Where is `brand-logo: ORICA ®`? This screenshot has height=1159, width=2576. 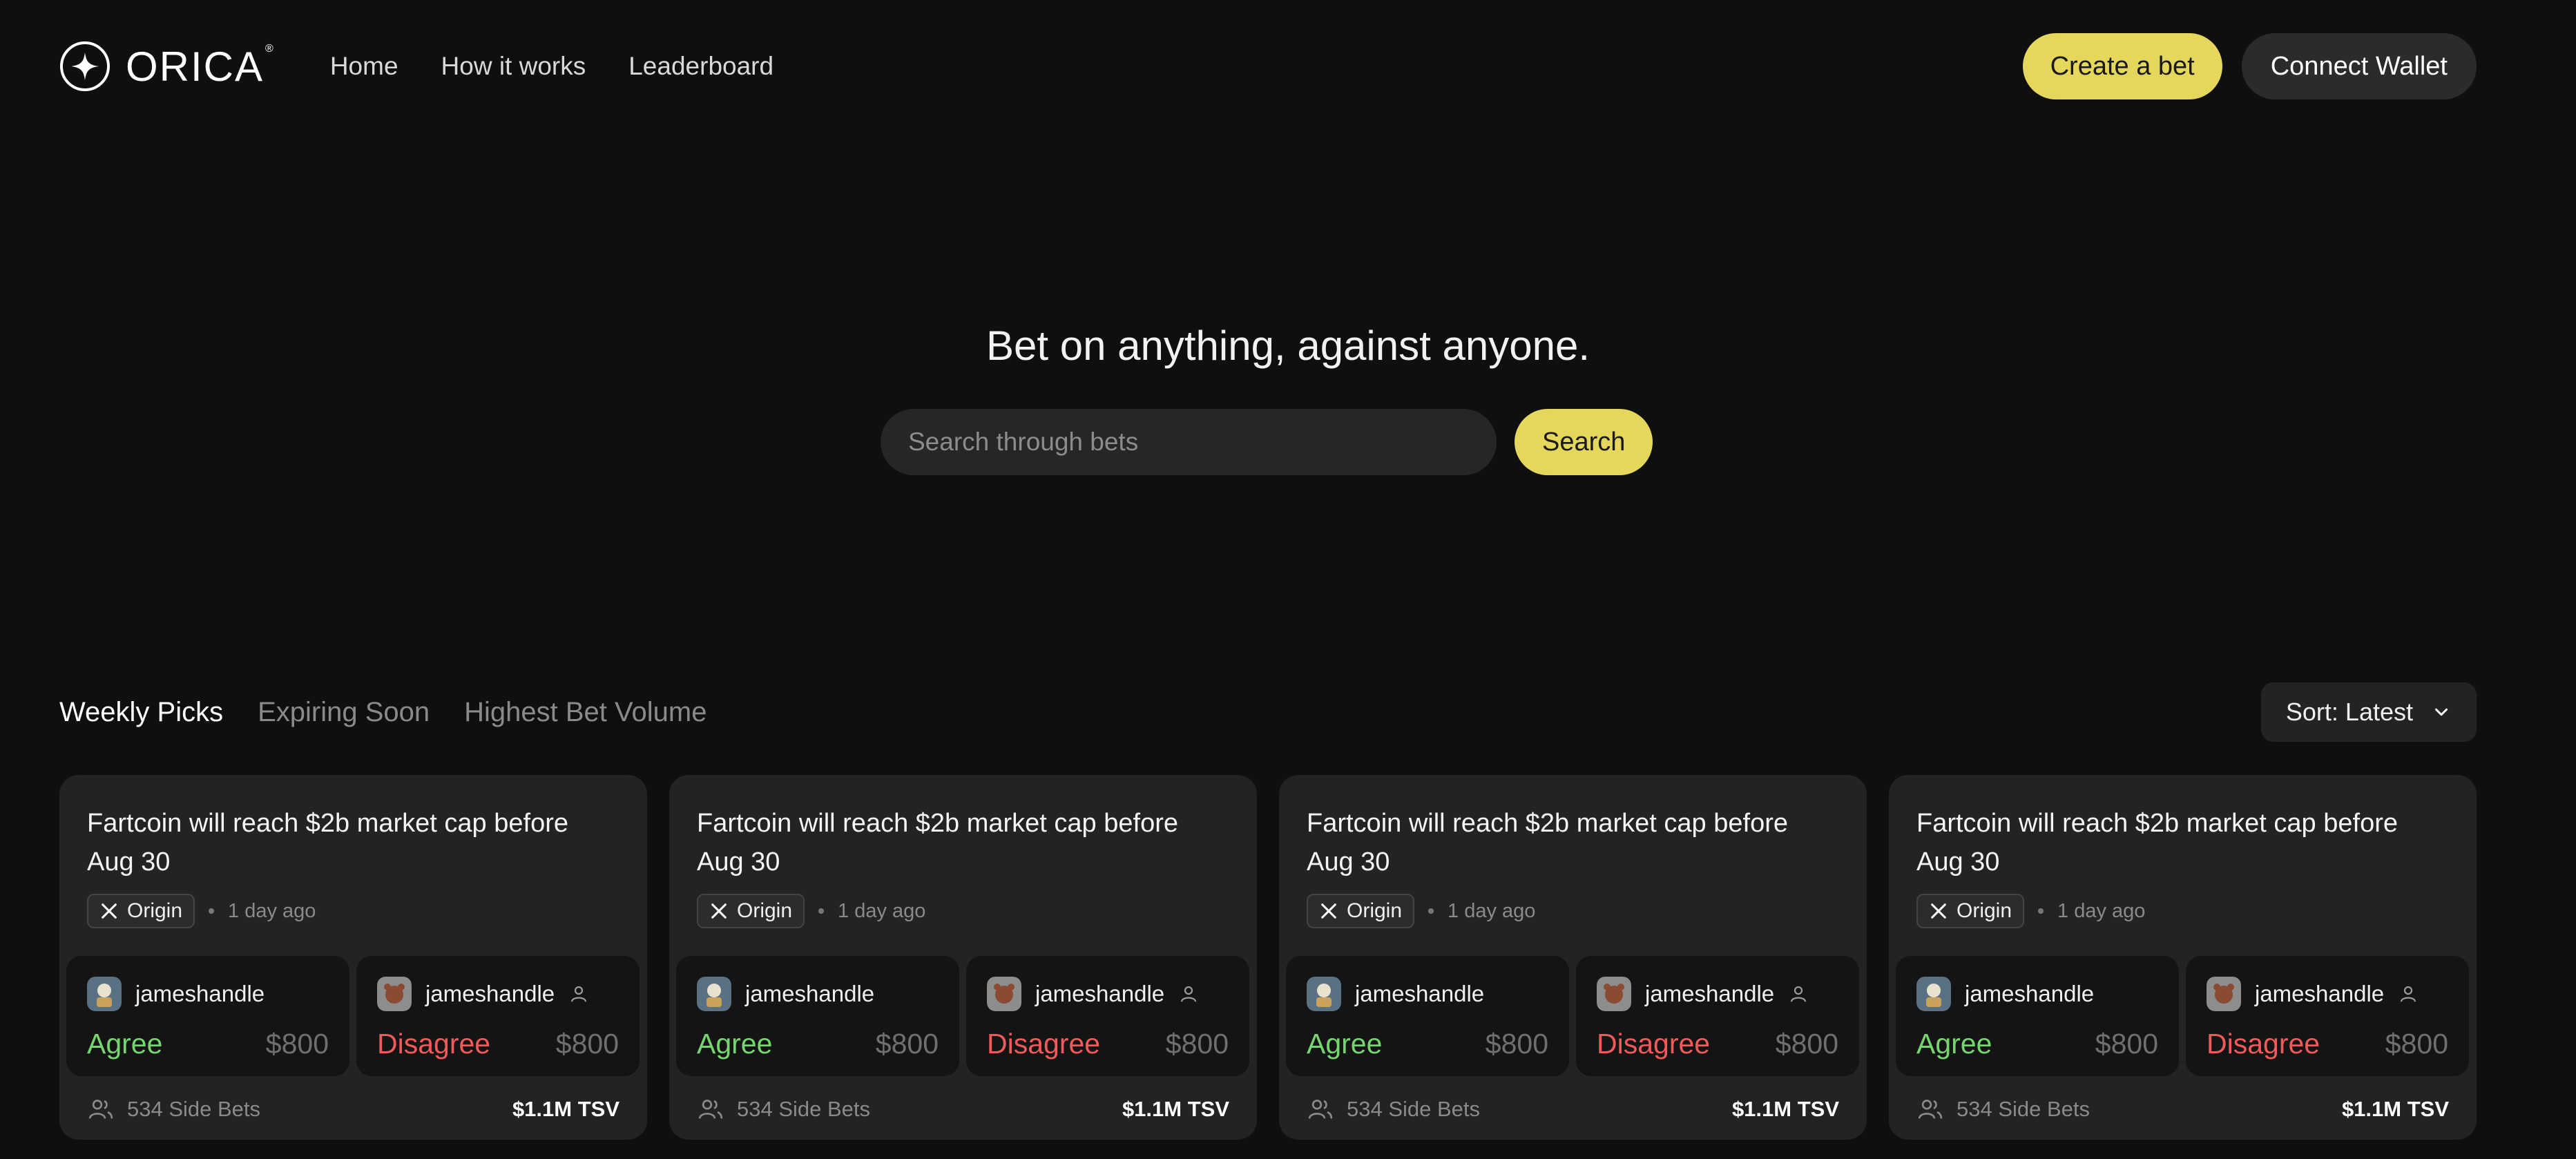 brand-logo: ORICA ® is located at coordinates (167, 66).